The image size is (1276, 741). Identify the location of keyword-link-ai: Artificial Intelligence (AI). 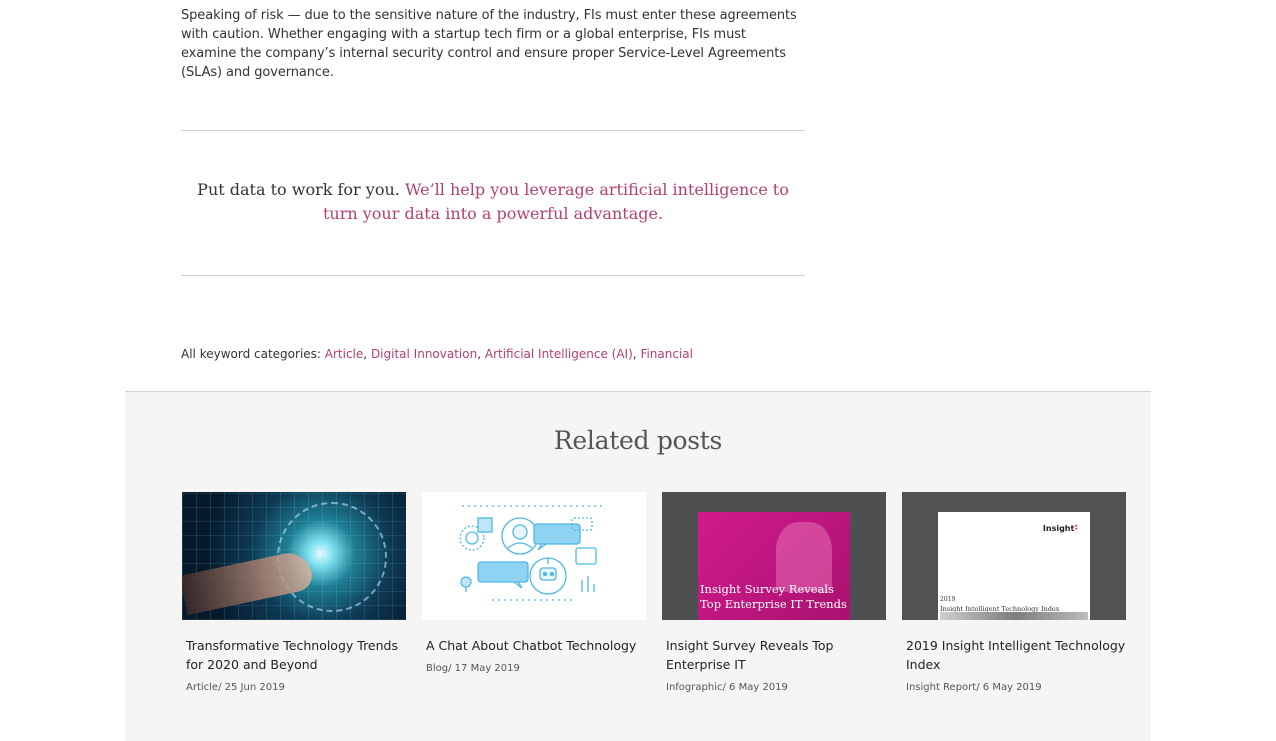
(559, 354).